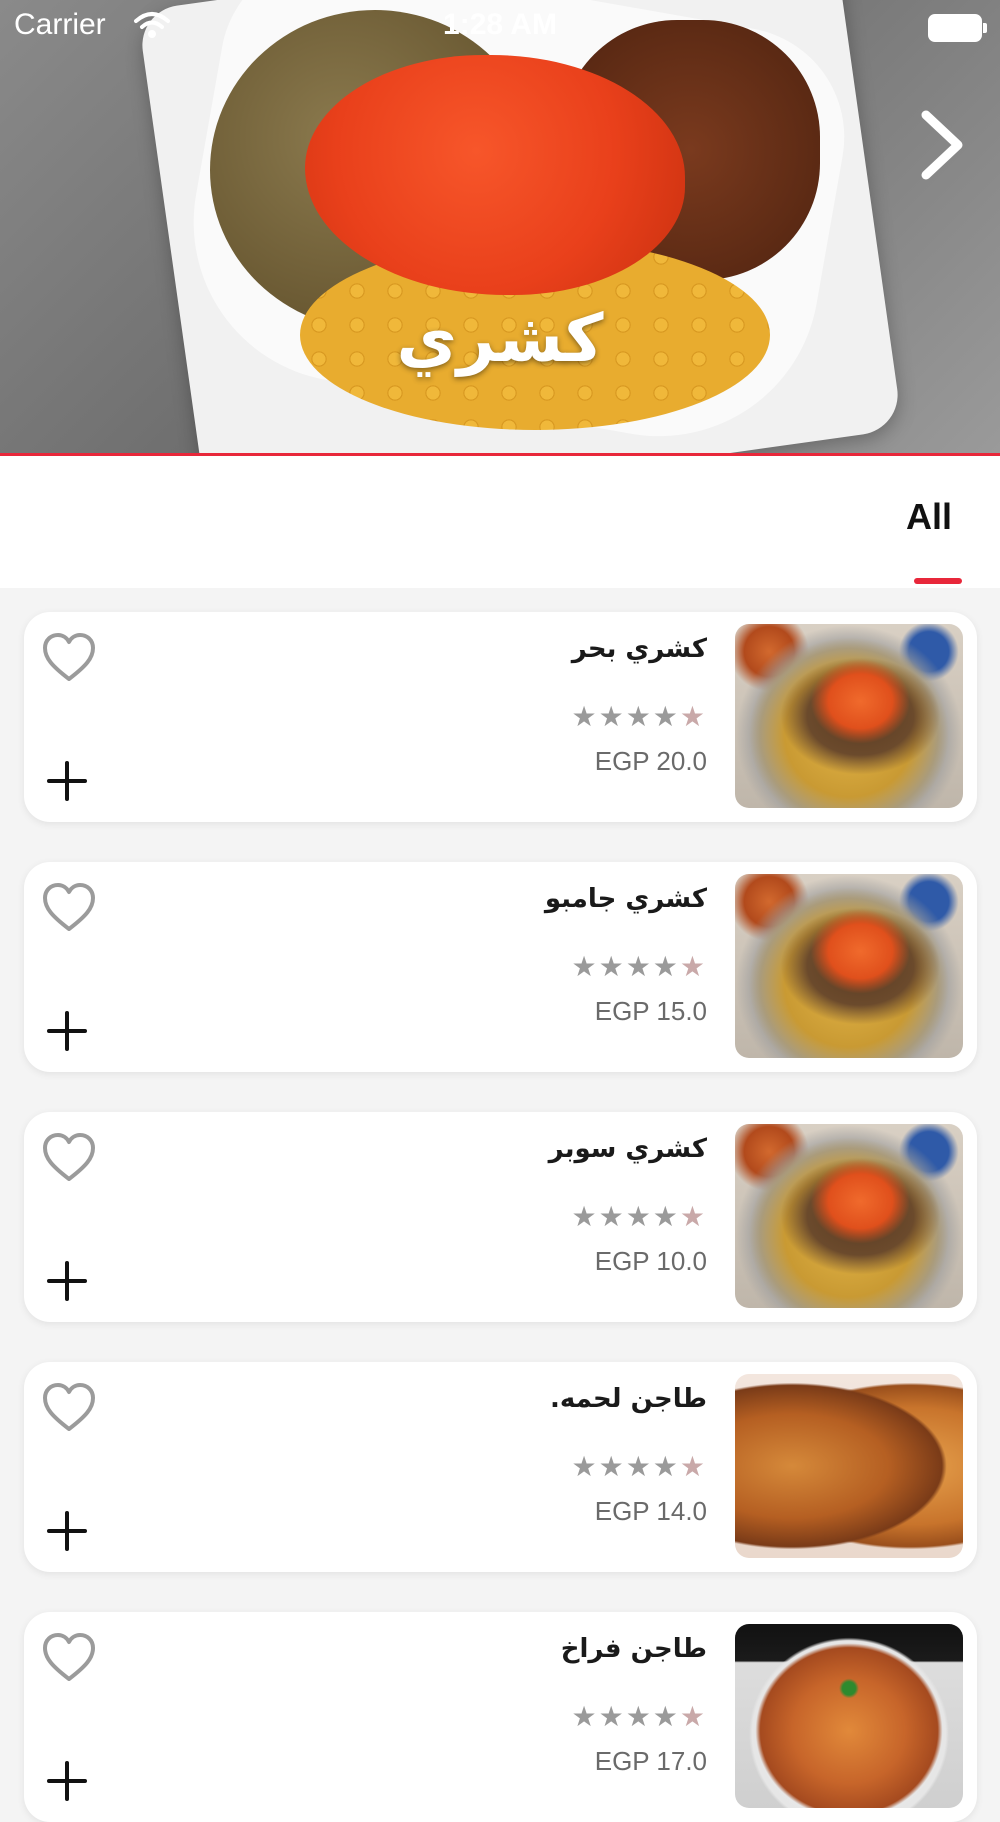  I want to click on menu-item-card: طاجن لحمه. ★★★★★ EGP 14.0, so click(500, 1467).